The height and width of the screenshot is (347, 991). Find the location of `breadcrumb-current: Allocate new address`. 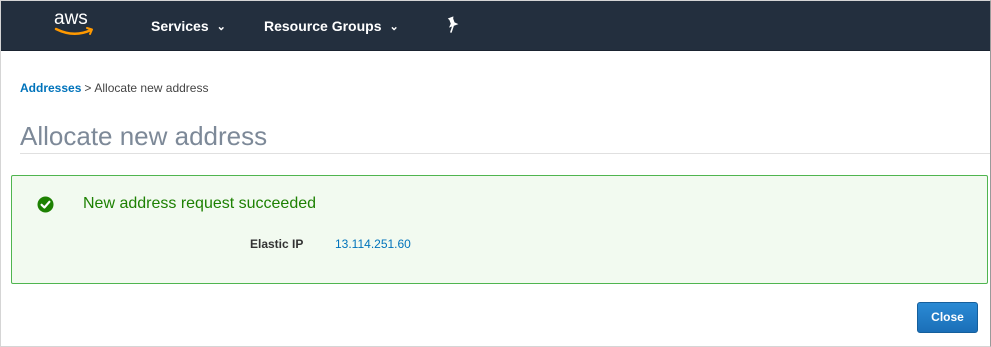

breadcrumb-current: Allocate new address is located at coordinates (151, 88).